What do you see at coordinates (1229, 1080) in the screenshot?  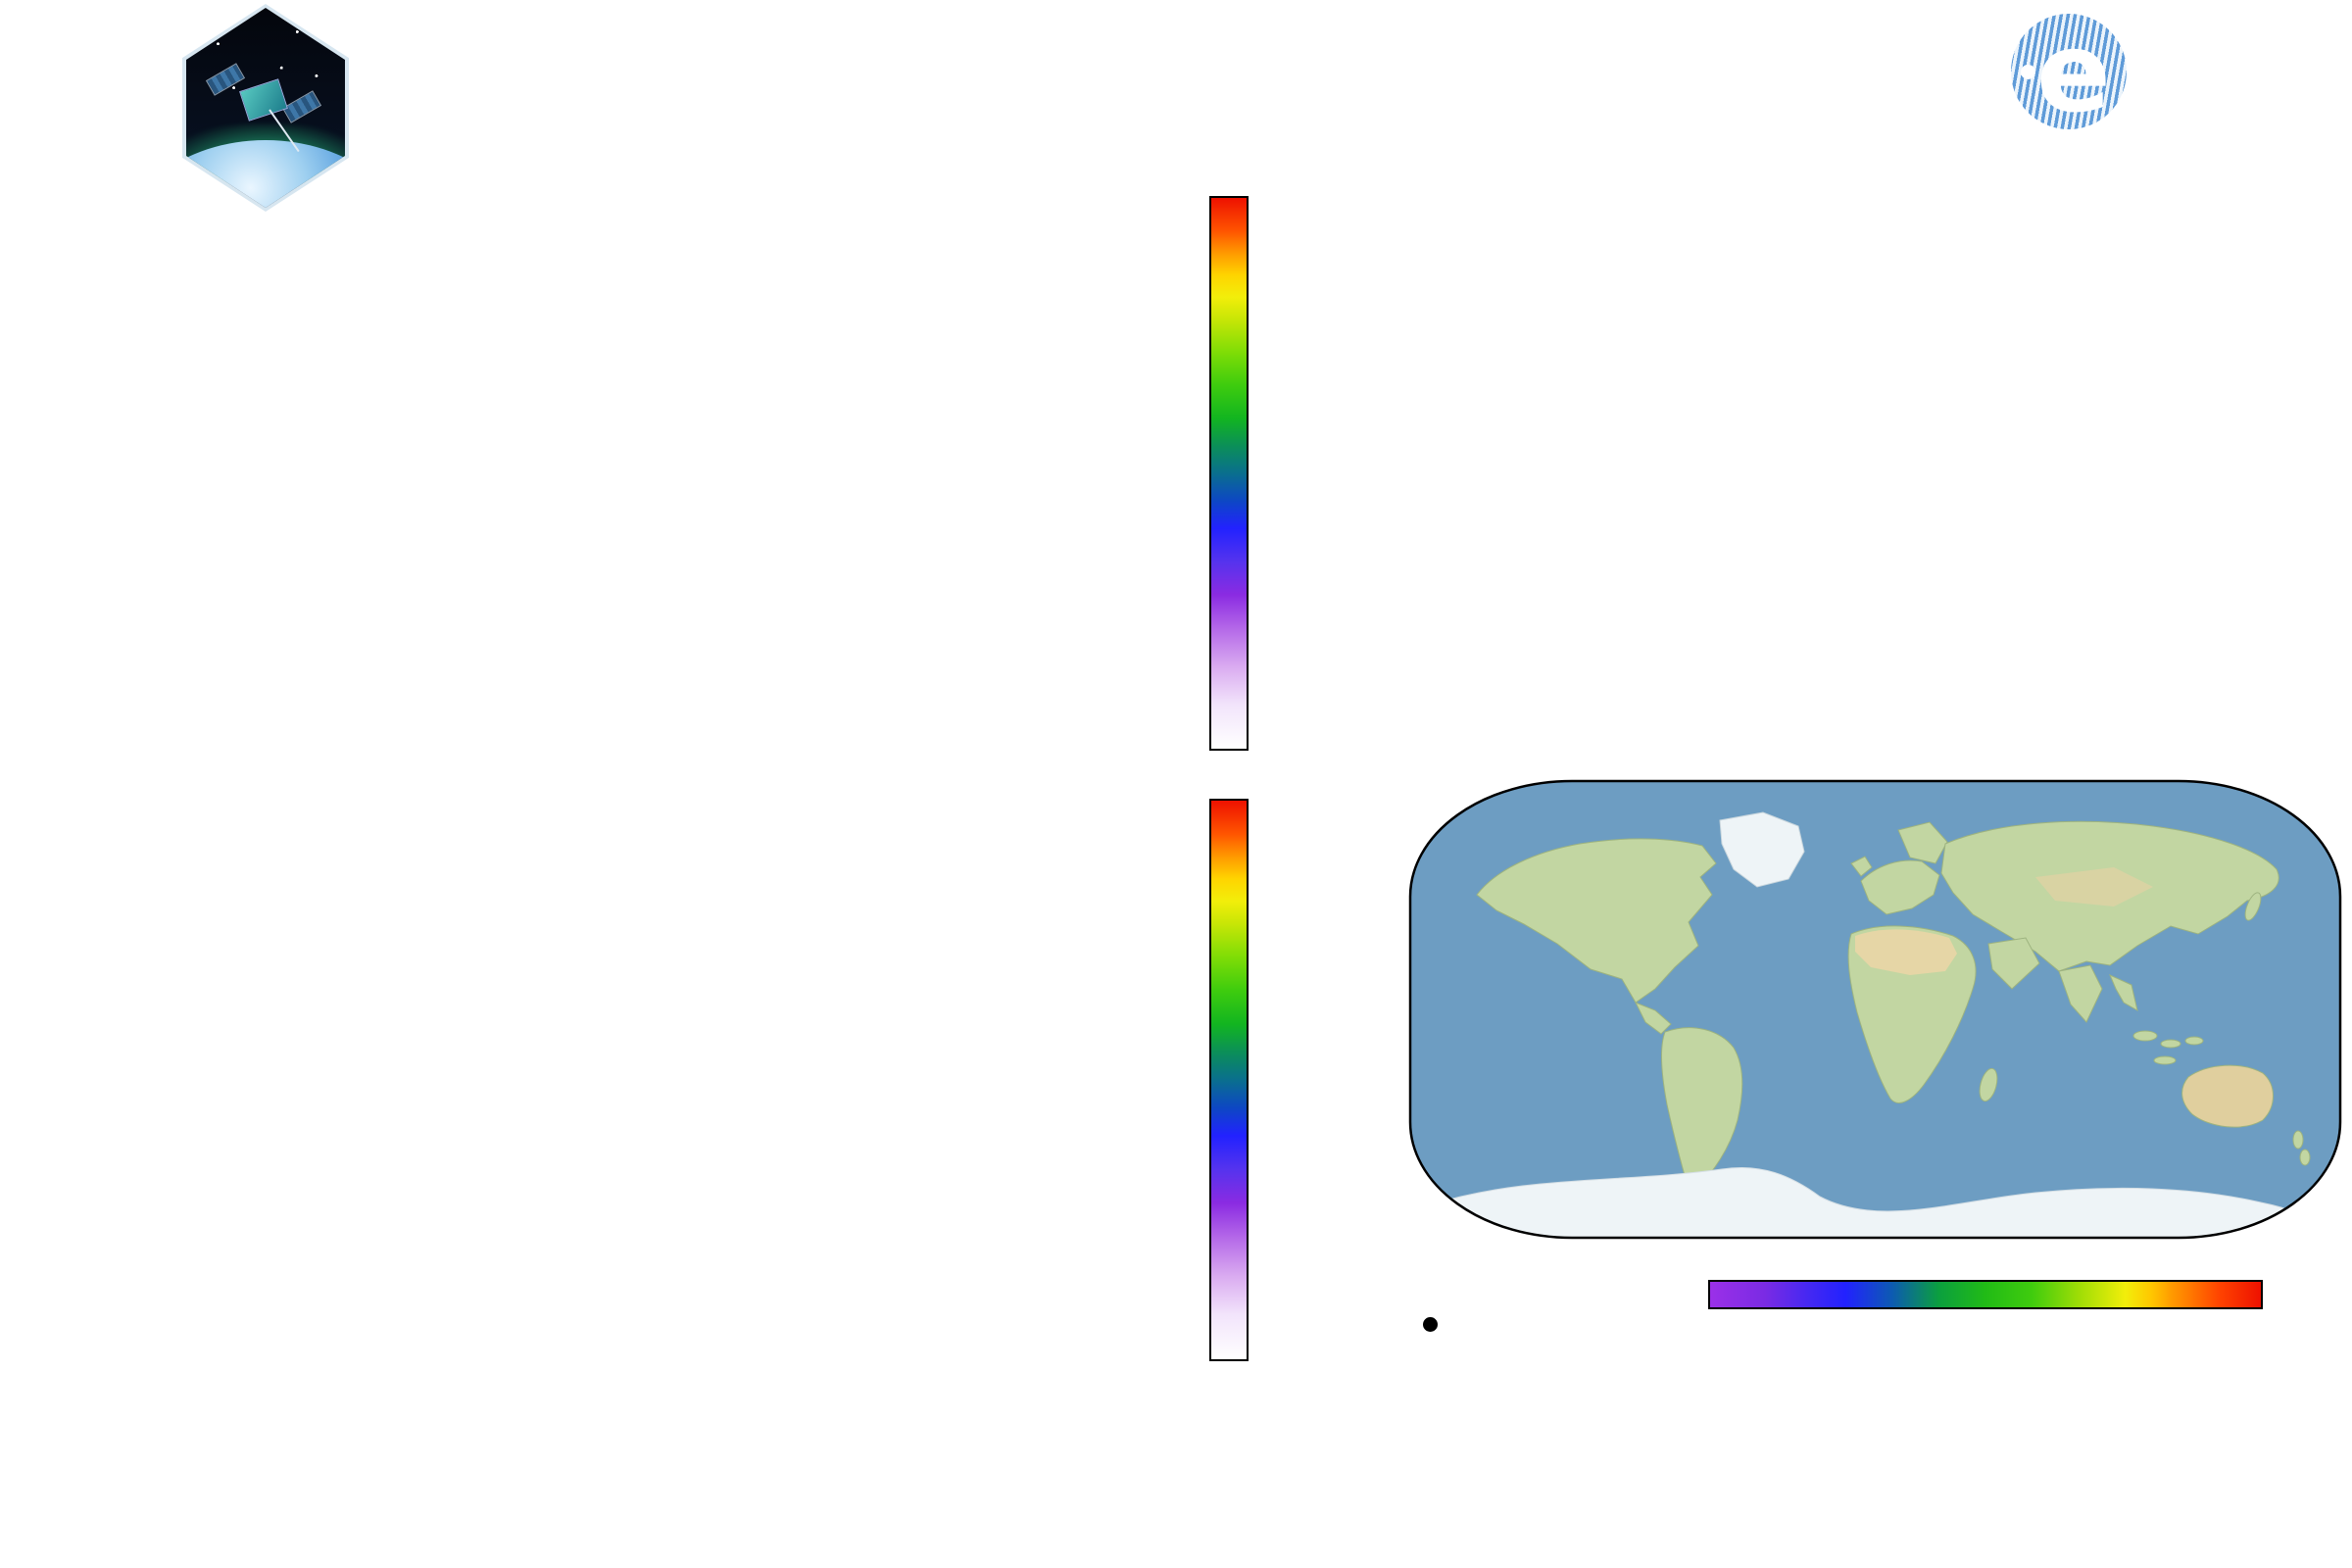 I see `tof-counts-colorbar` at bounding box center [1229, 1080].